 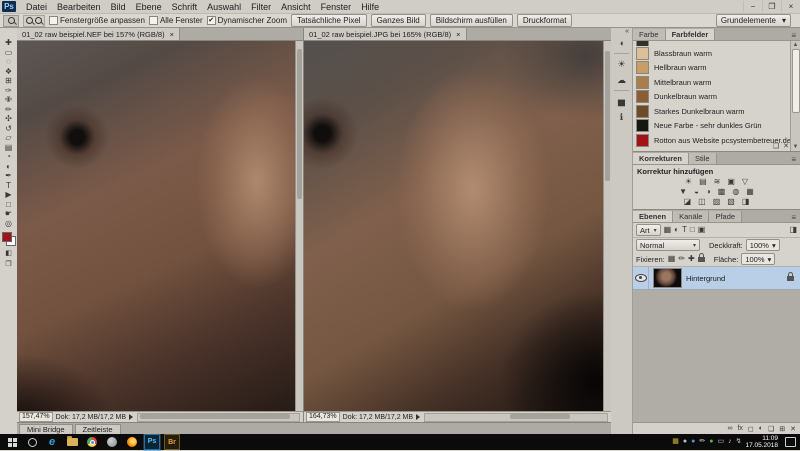 I want to click on adj-color-lookup-icon: ▦, so click(x=750, y=192).